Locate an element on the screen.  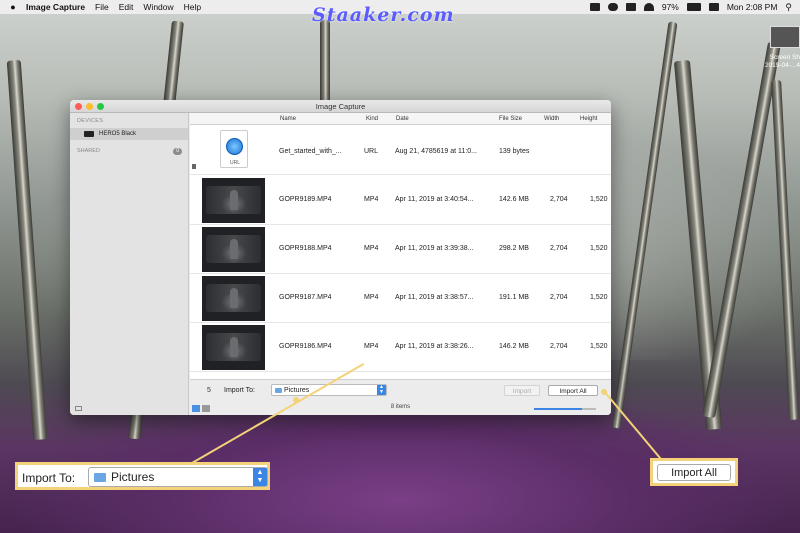
menu-clock: Mon 2:08 PM is located at coordinates (752, 7).